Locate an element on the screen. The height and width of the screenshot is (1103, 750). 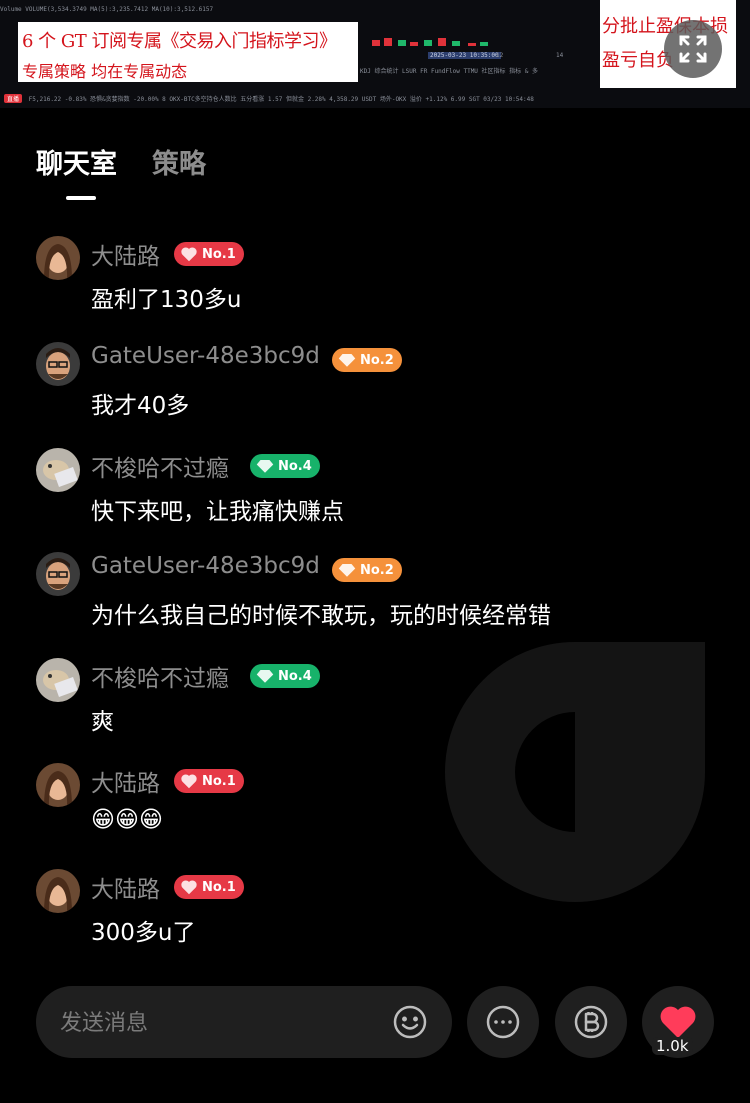
chart-tick-12: 12 is located at coordinates (500, 55).